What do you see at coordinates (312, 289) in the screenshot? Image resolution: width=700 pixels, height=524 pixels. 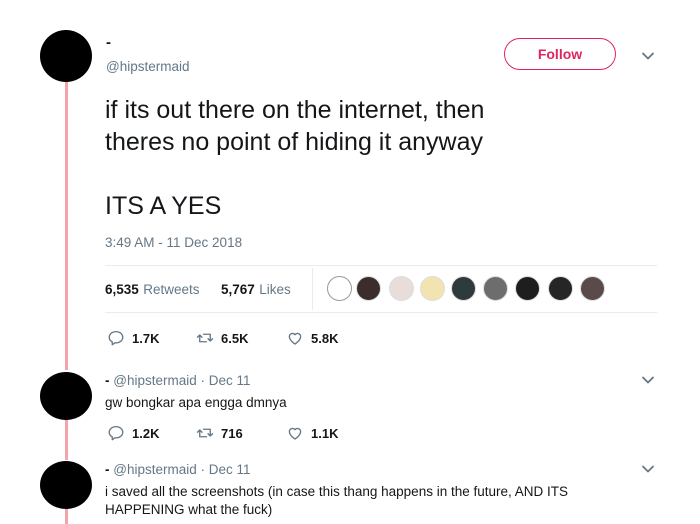 I see `stats-separator` at bounding box center [312, 289].